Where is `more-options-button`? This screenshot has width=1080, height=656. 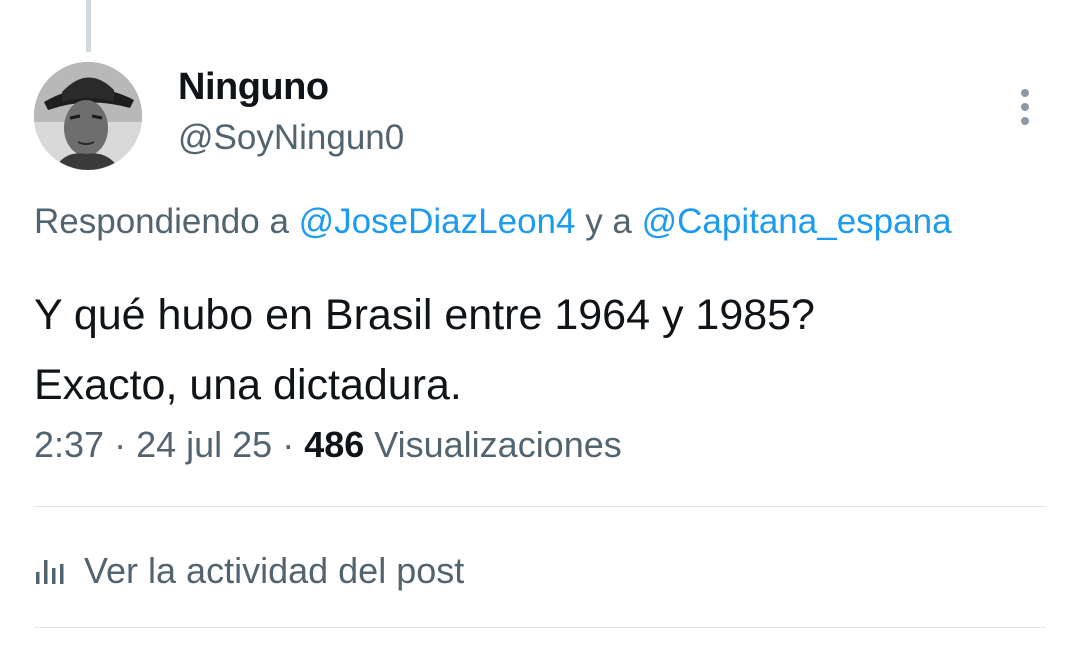
more-options-button is located at coordinates (1025, 107).